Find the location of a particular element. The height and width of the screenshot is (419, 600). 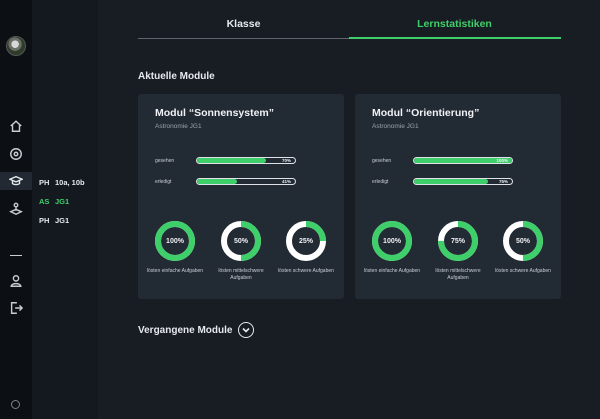

progress-bar: 100% is located at coordinates (463, 160).